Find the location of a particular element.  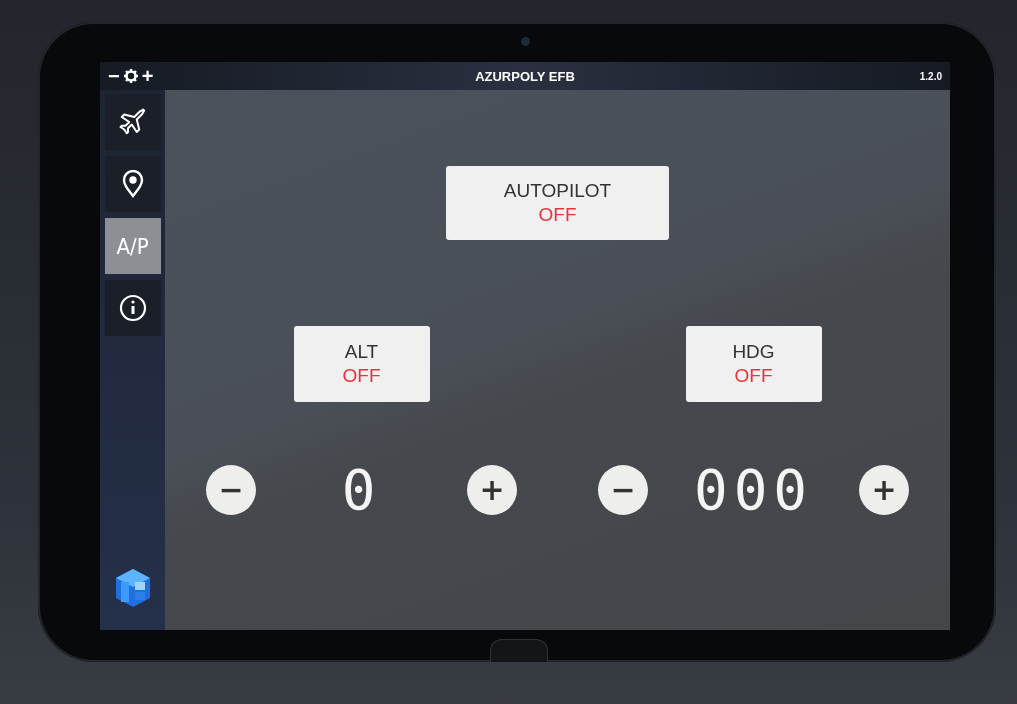

app-title: AZURPOLY EFB is located at coordinates (525, 76).